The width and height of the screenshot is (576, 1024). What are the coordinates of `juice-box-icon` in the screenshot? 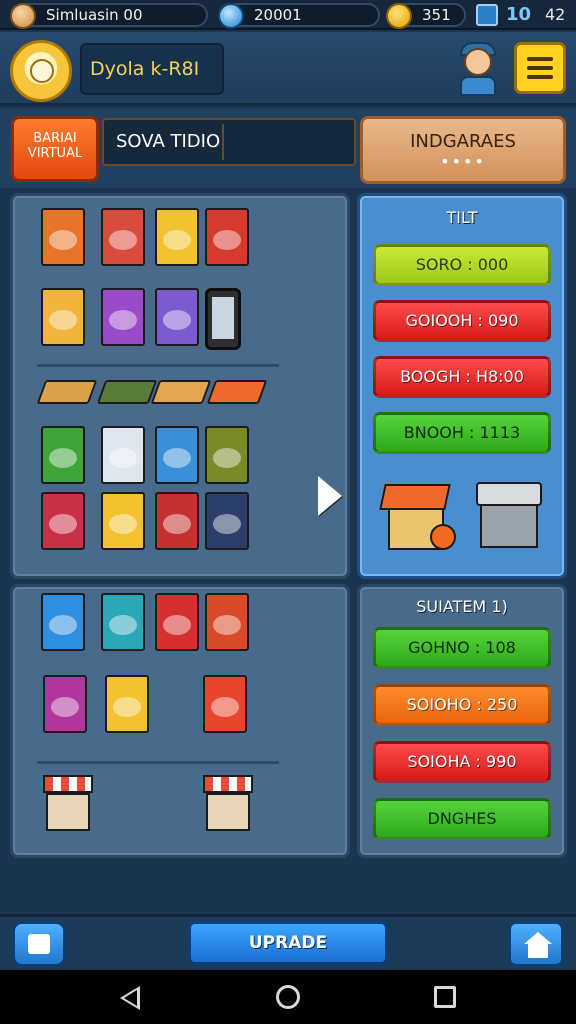 It's located at (227, 237).